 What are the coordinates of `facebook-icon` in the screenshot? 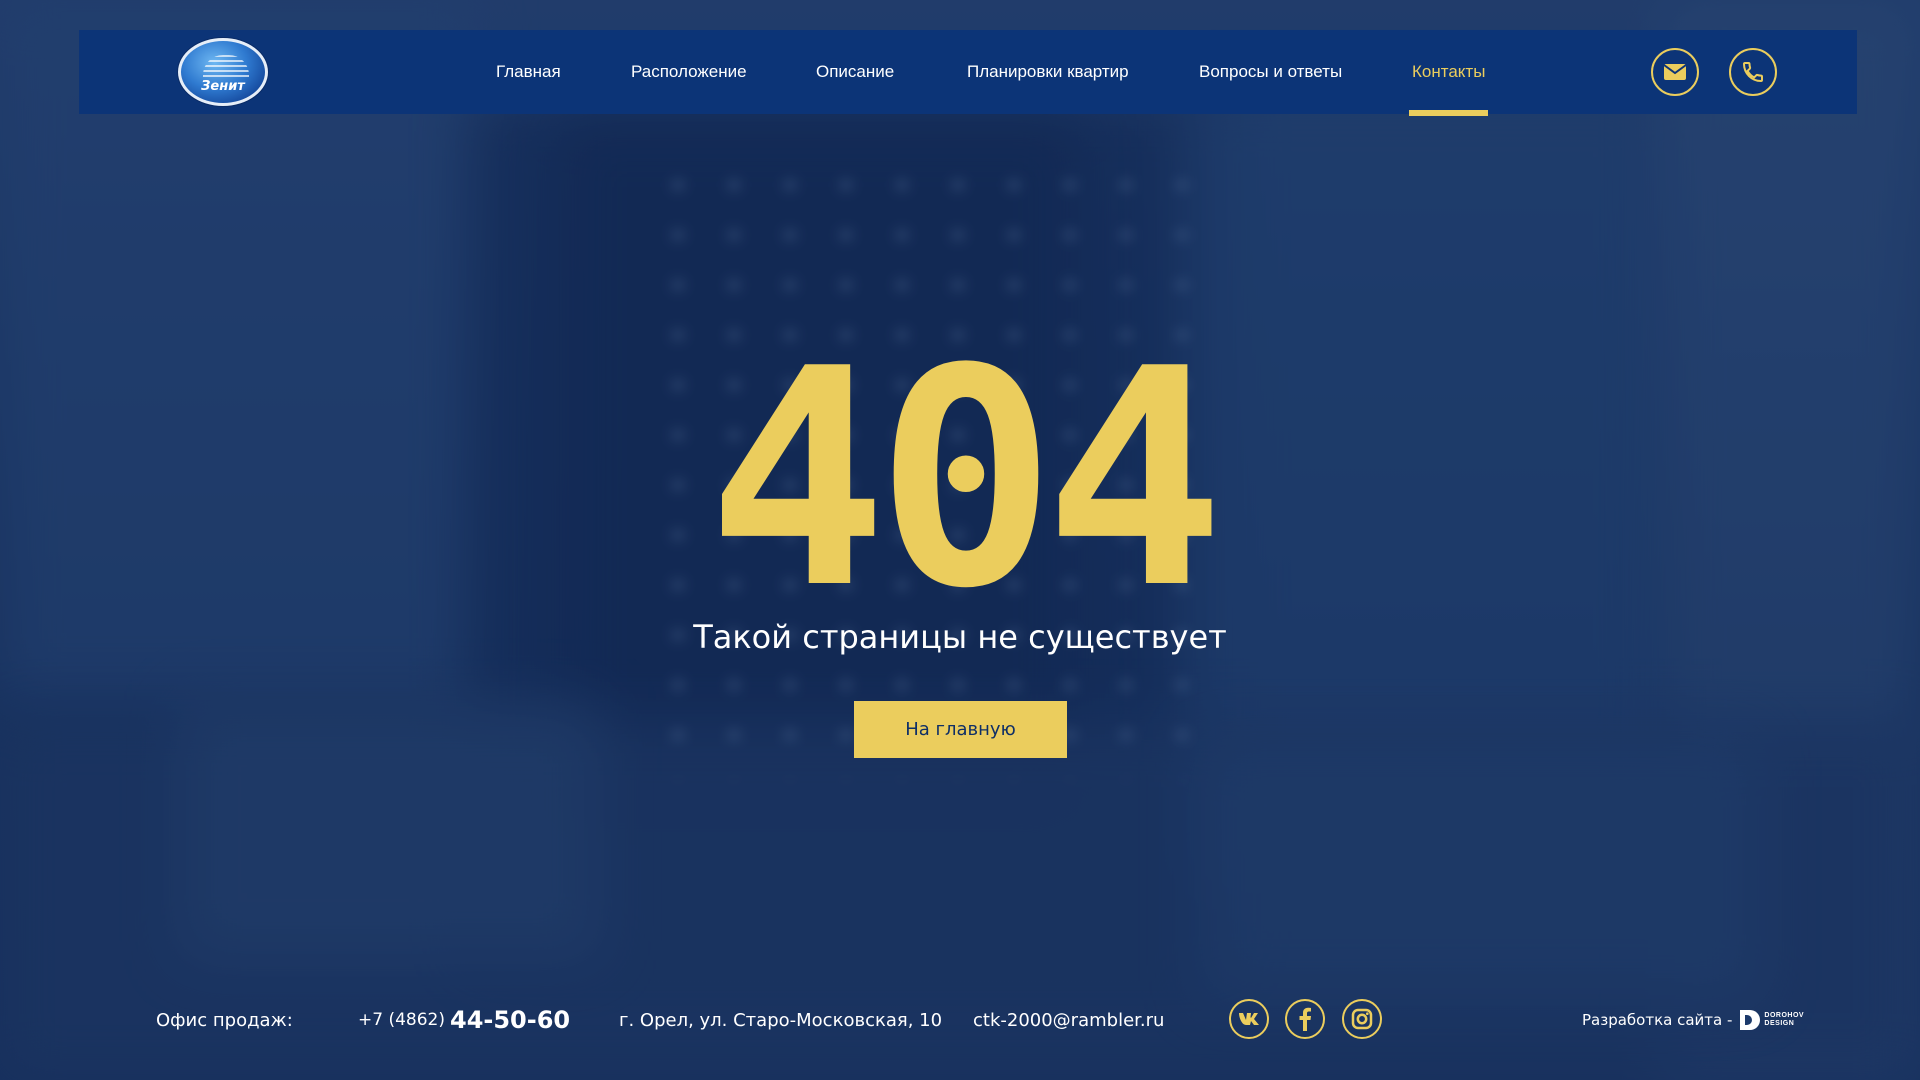 It's located at (1305, 1019).